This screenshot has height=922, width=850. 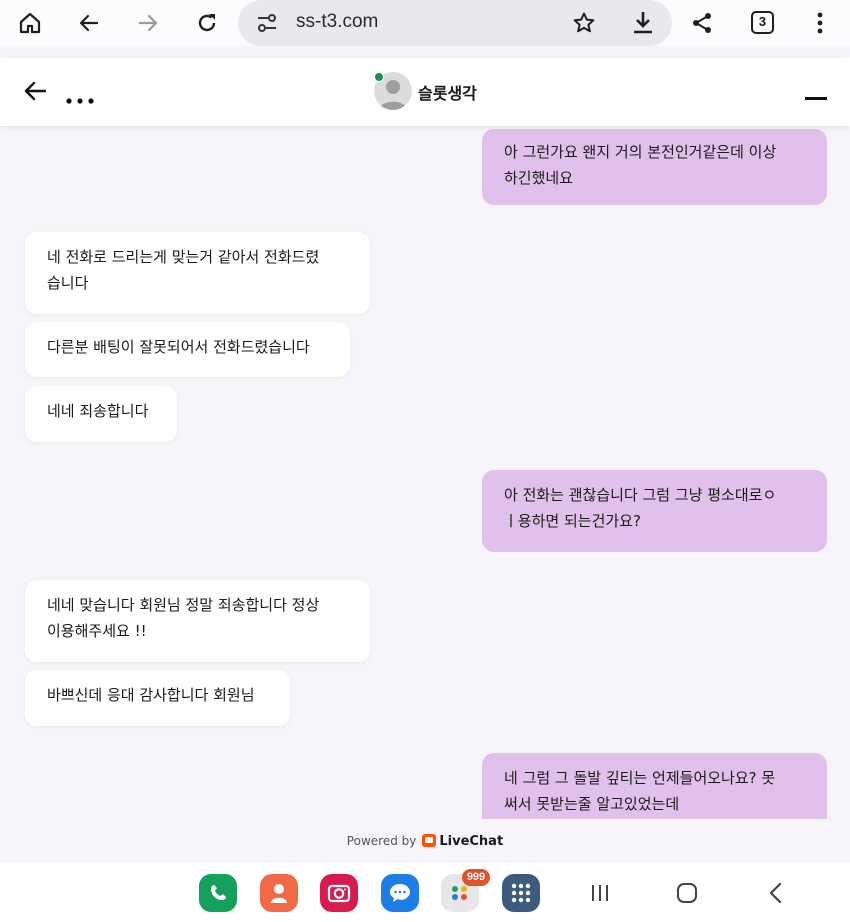 I want to click on message-incoming: 네 전화로 드리는게 맞는거 같아서 전화드렸 습니다, so click(x=197, y=273).